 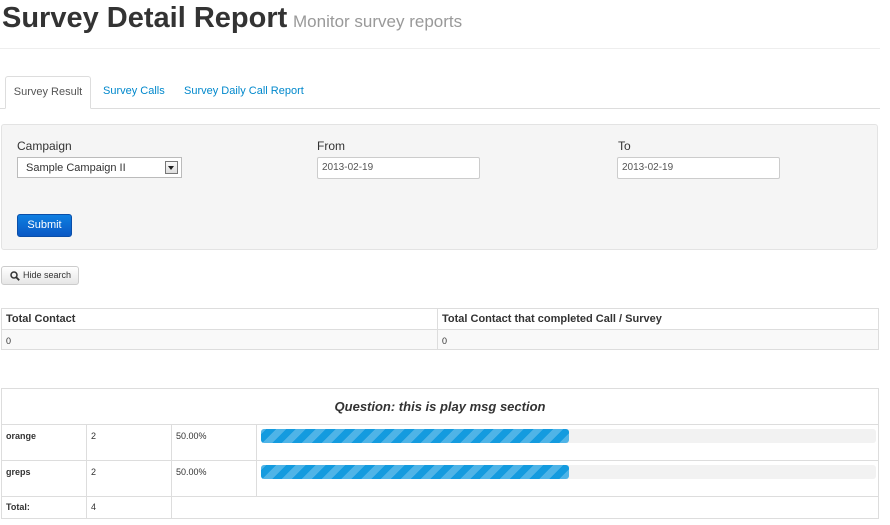 I want to click on tab-survey-daily-call-report: Survey Daily Call Report, so click(x=244, y=92).